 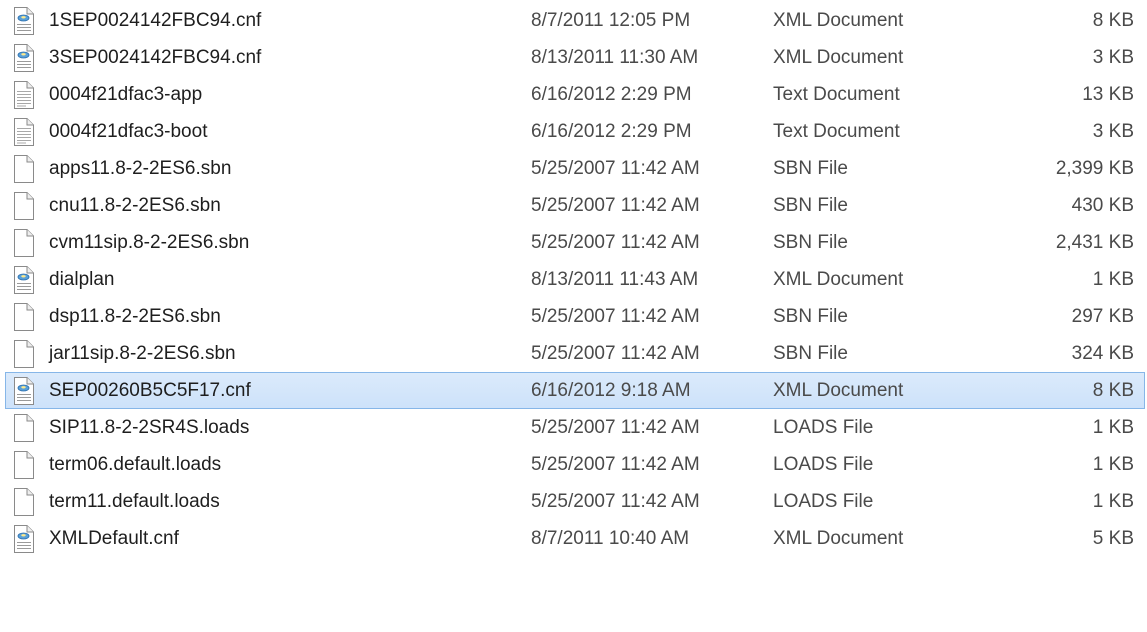 I want to click on file-name: cvm11sip.8-2-2ES6.sbn, so click(x=149, y=242).